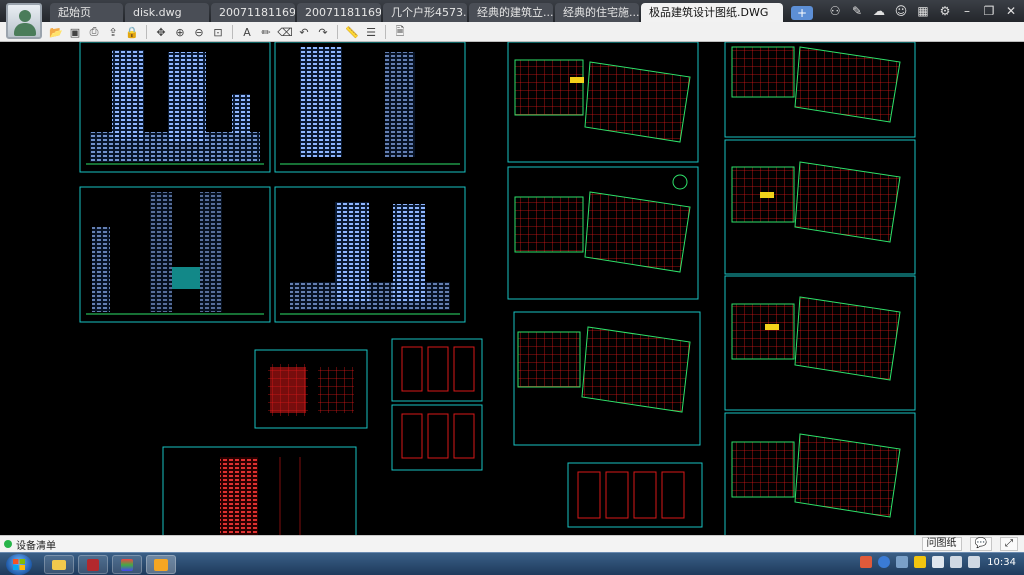 The image size is (1024, 575). I want to click on fullscreen-icon: ⤢, so click(1009, 544).